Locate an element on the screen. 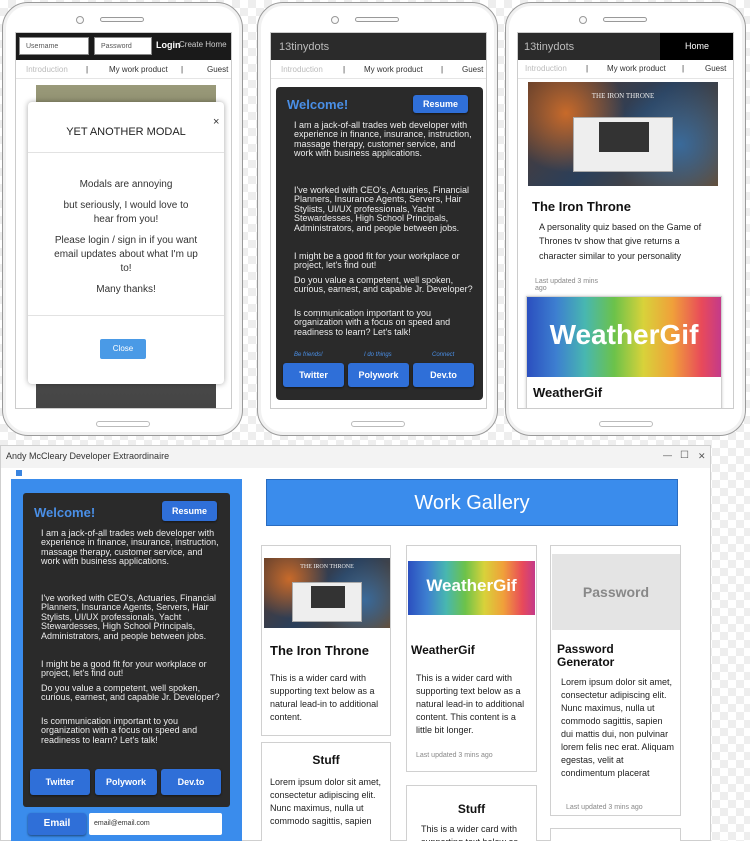 The width and height of the screenshot is (750, 841). top-bar: 13tinydots is located at coordinates (378, 46).